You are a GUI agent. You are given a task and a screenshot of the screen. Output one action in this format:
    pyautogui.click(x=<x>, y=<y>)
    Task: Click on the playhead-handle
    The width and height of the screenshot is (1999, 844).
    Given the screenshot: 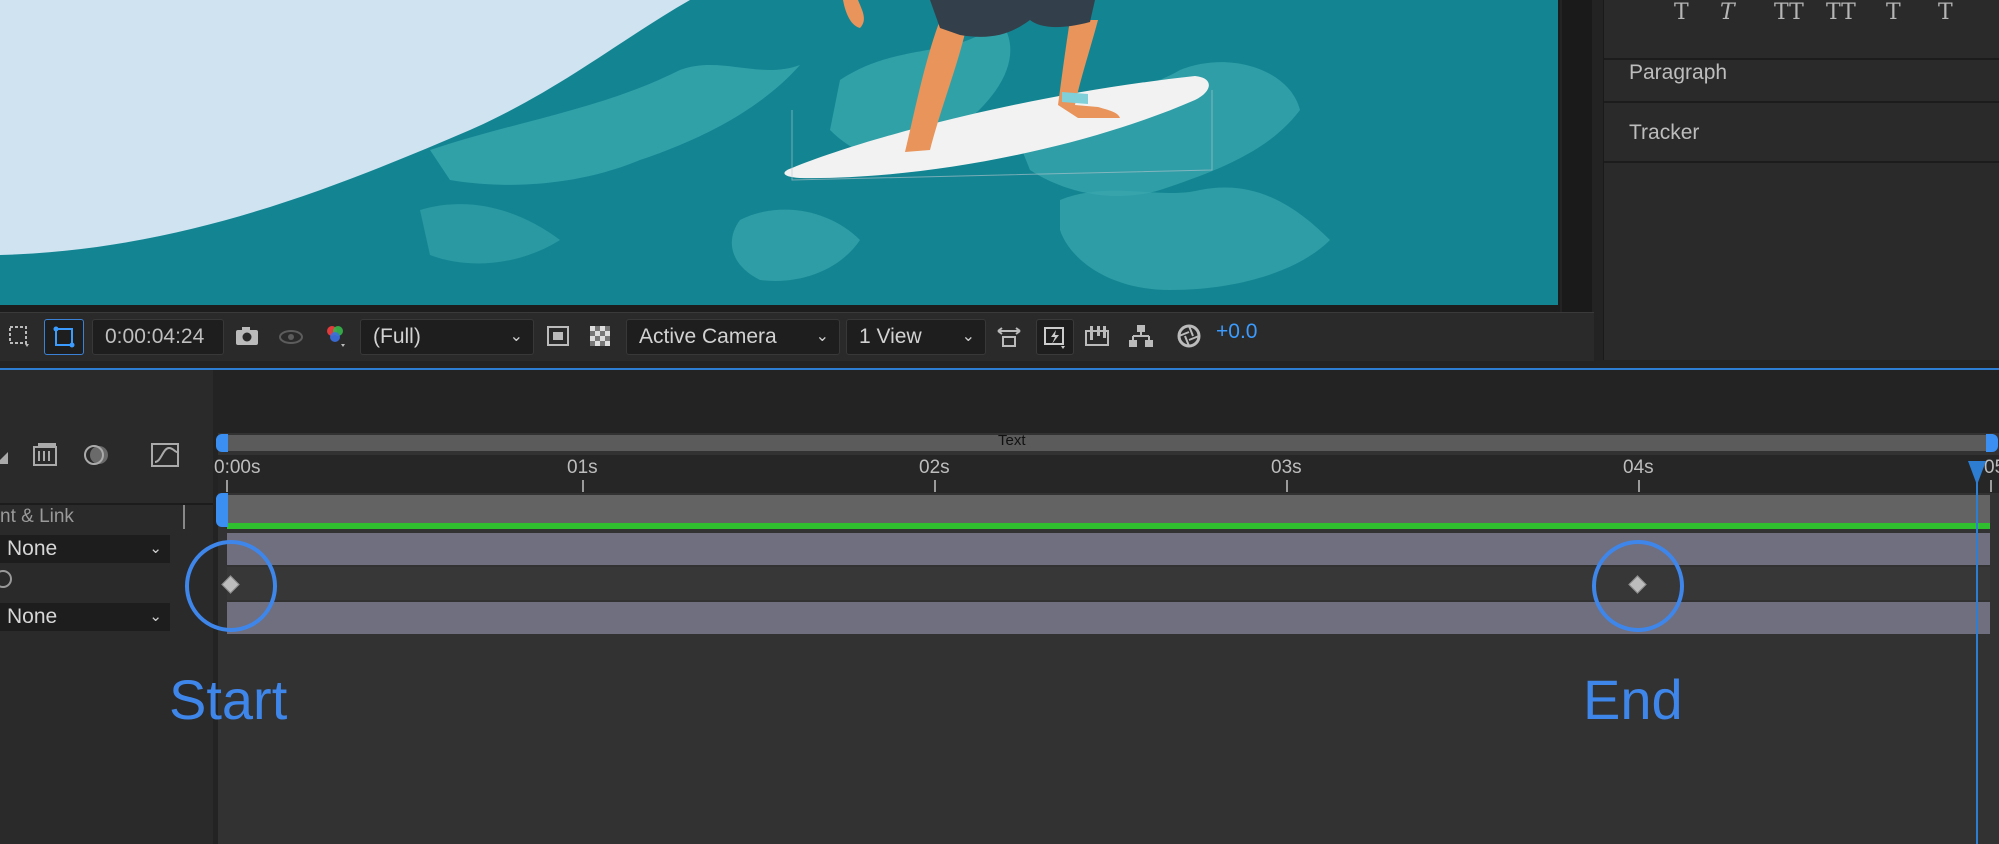 What is the action you would take?
    pyautogui.click(x=1977, y=473)
    